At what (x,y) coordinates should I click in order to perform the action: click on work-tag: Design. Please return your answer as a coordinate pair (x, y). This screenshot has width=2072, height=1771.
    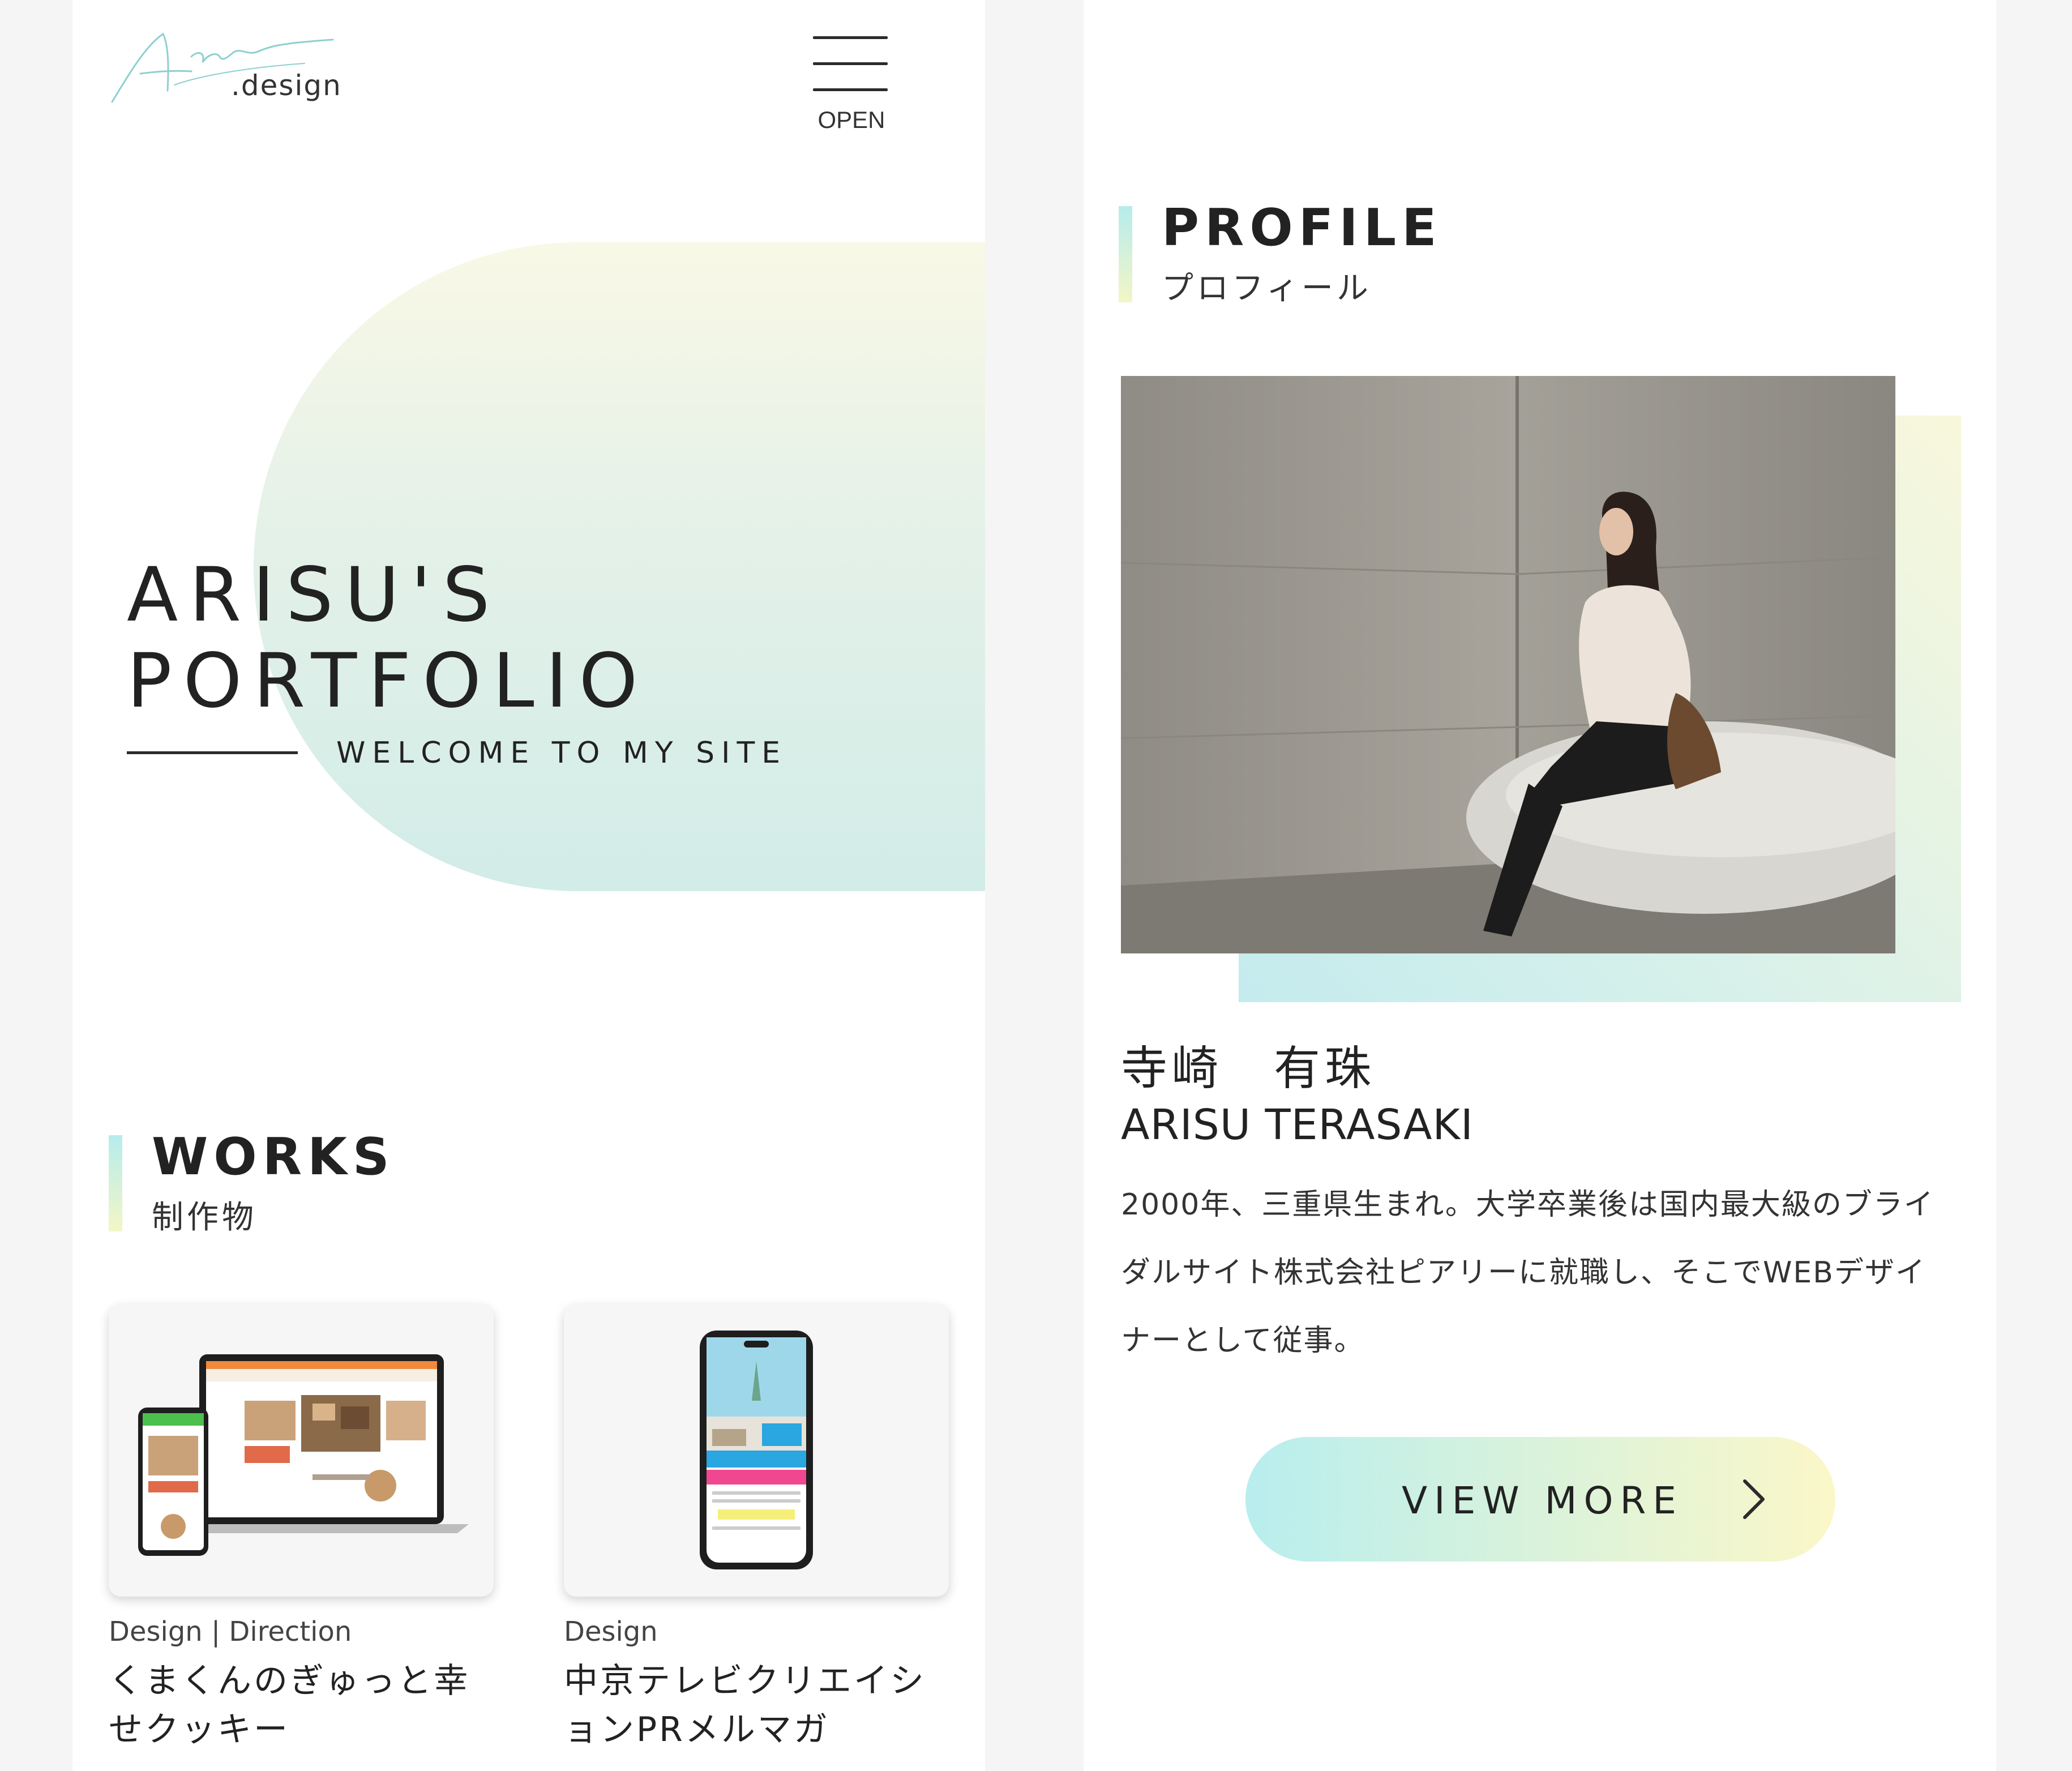
    Looking at the image, I should click on (611, 1632).